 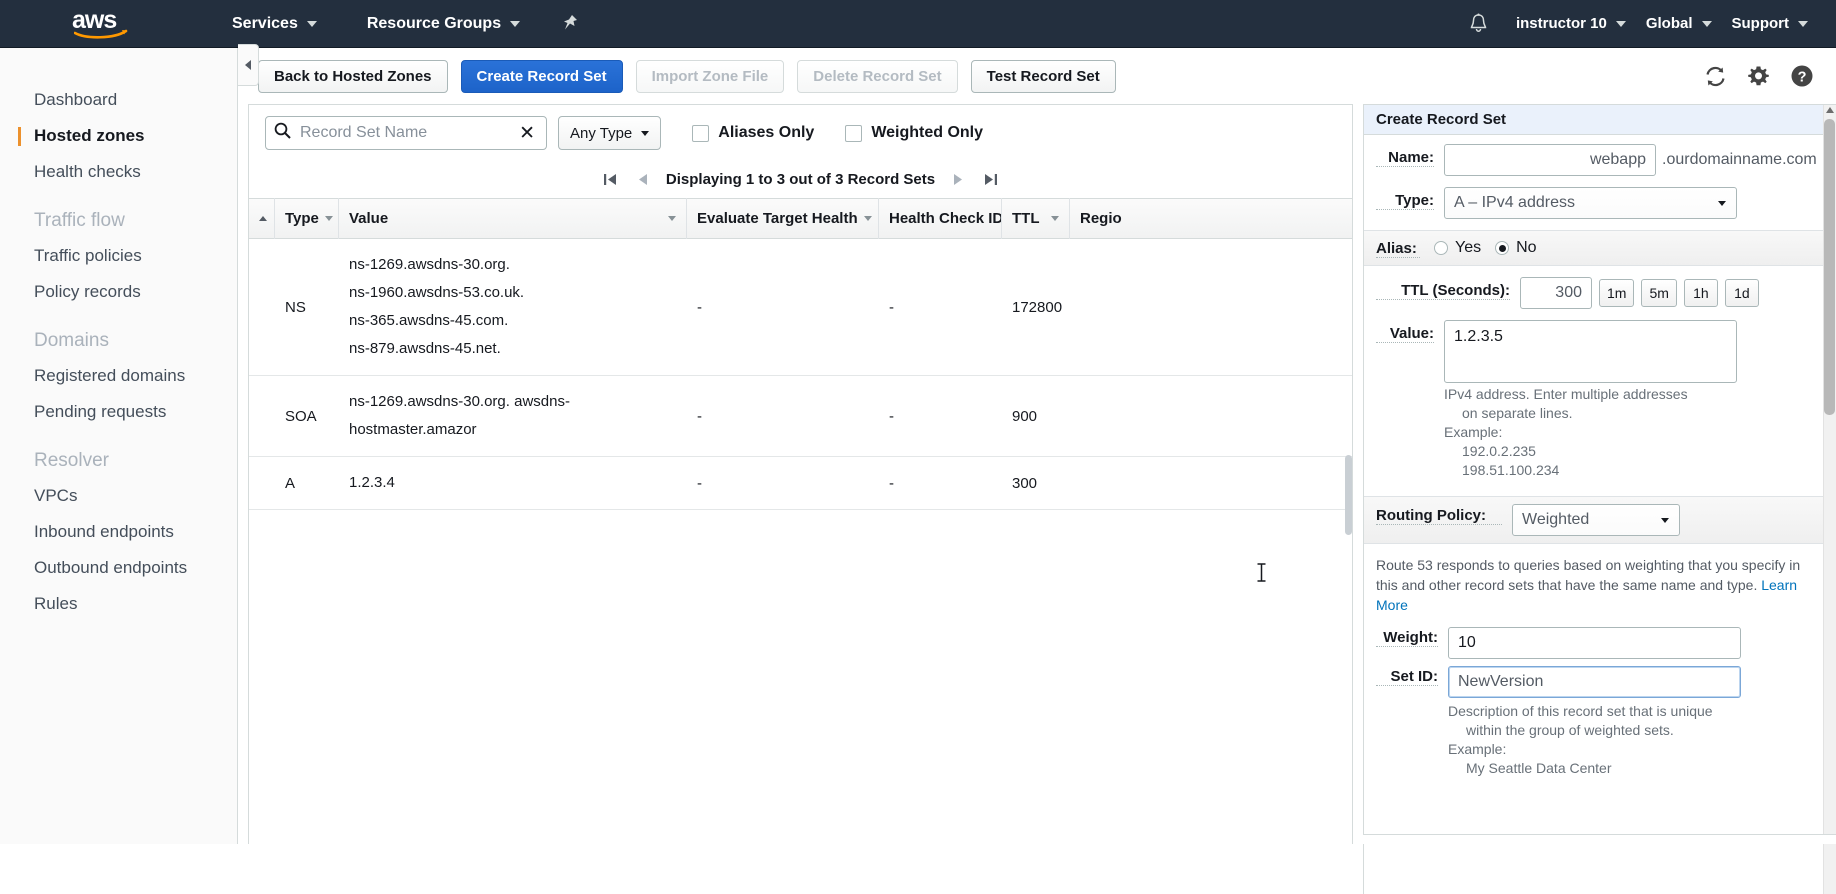 What do you see at coordinates (642, 179) in the screenshot?
I see `prev-page-icon` at bounding box center [642, 179].